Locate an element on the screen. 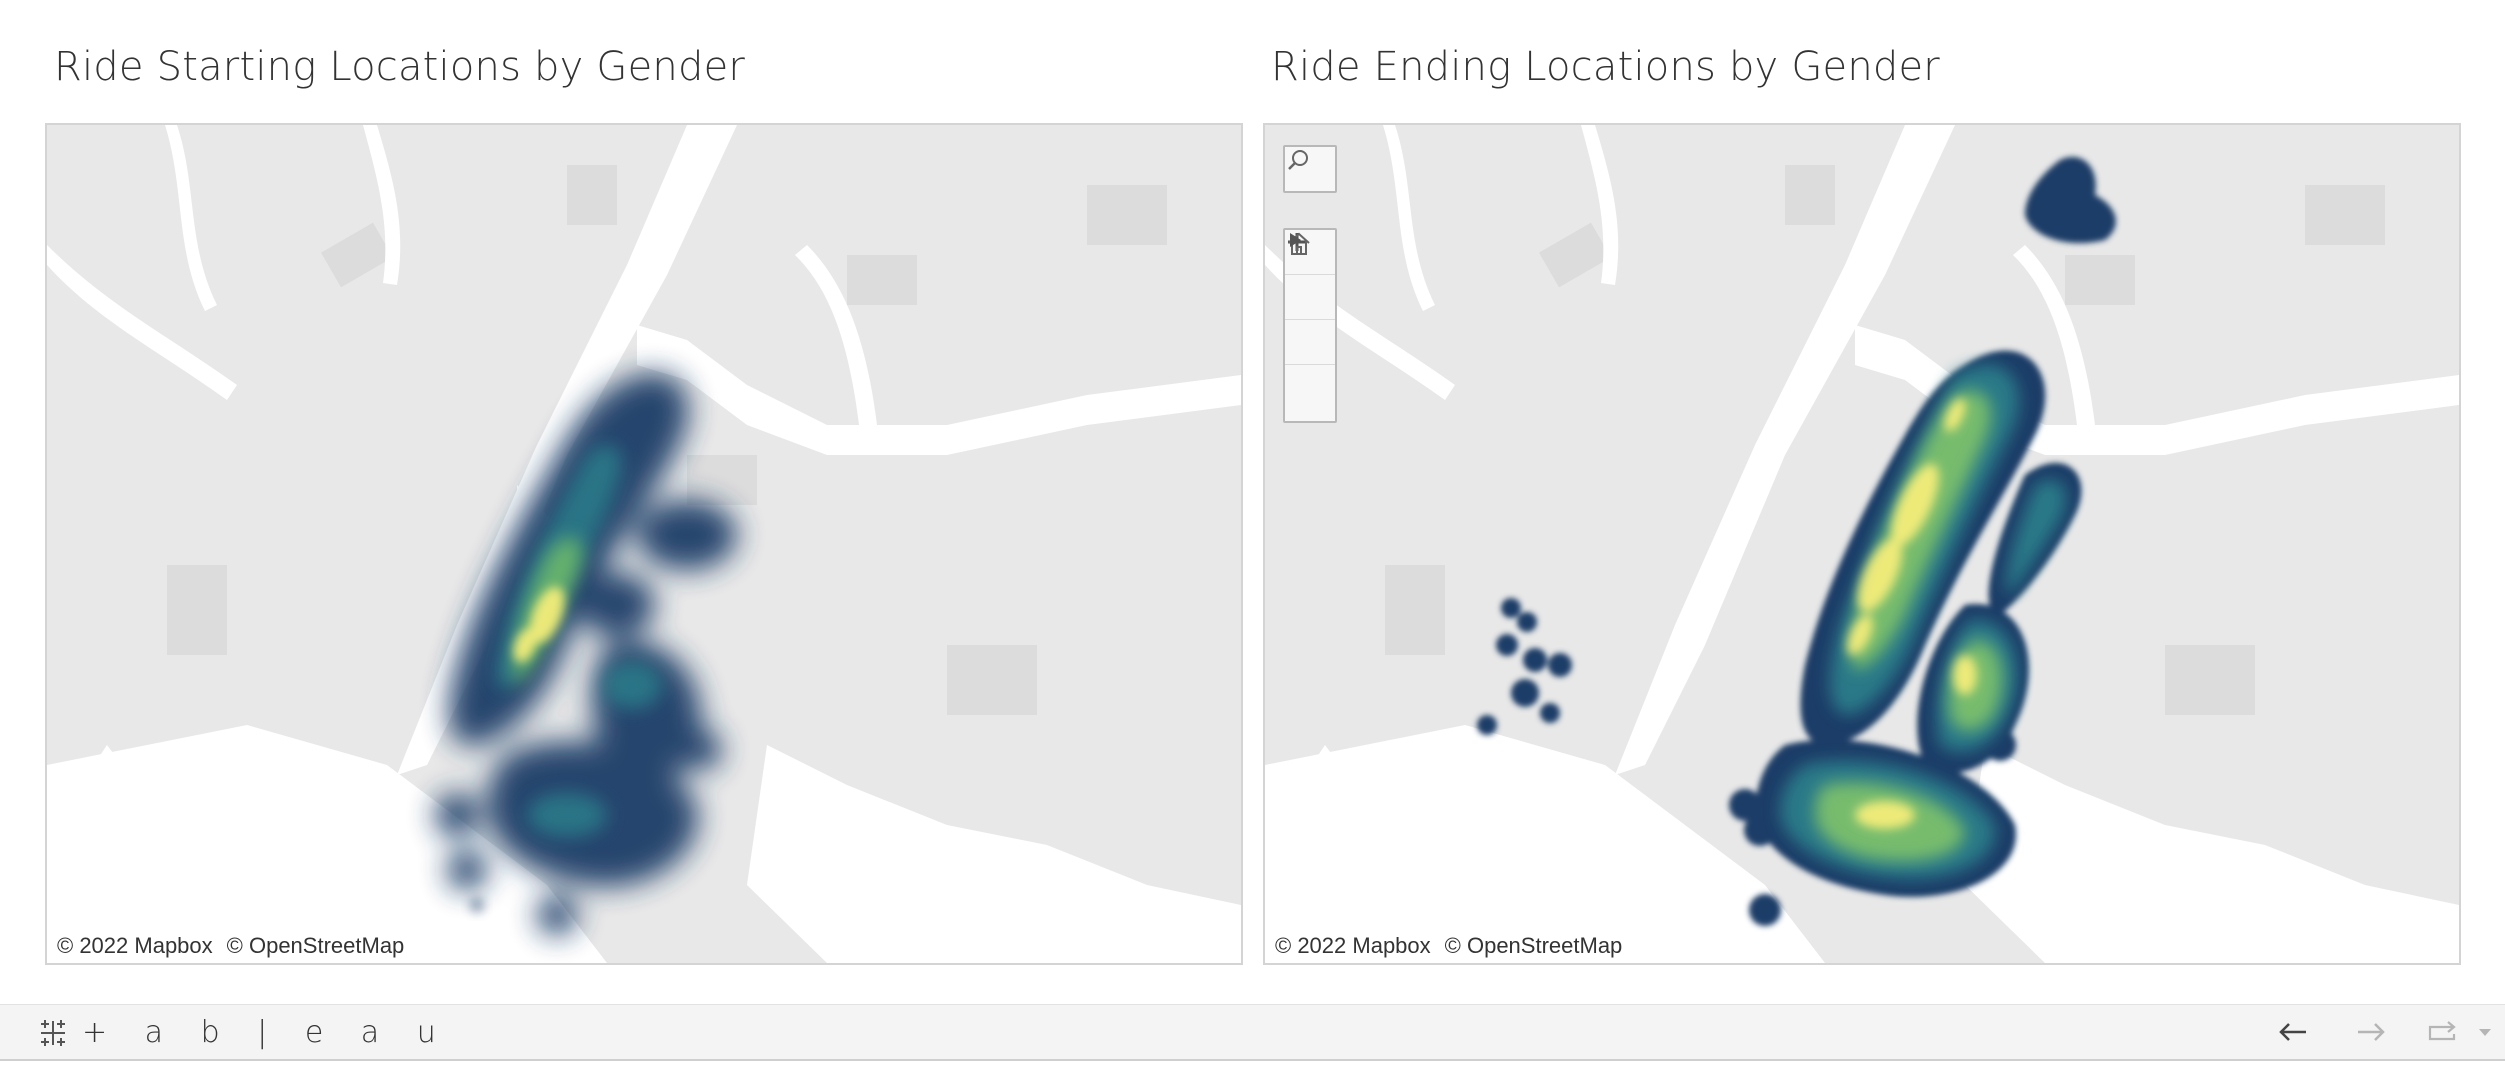 This screenshot has width=2505, height=1084. tableau-toolbar: + a b | e a u is located at coordinates (1252, 1032).